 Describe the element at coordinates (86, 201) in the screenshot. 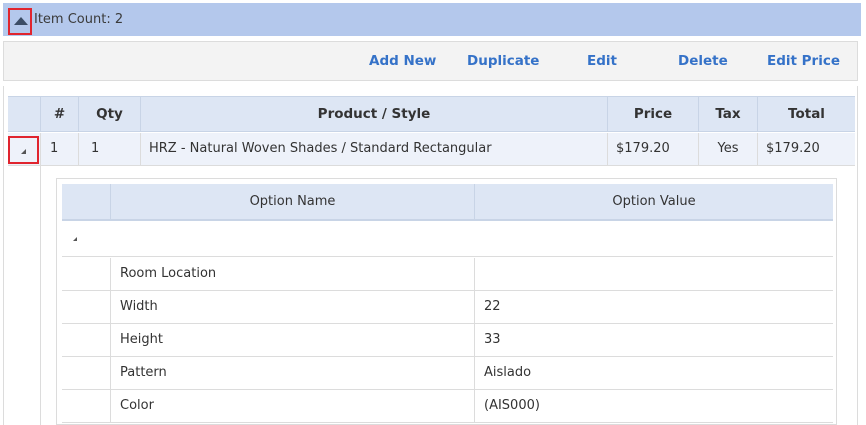

I see `options-group-column` at that location.